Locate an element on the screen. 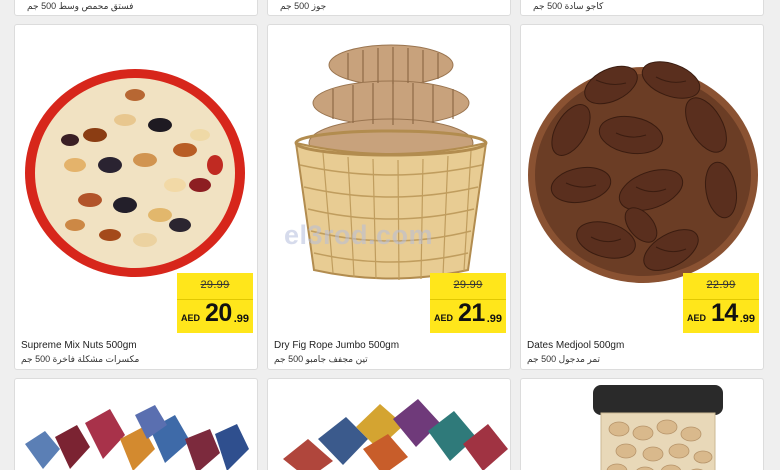 The height and width of the screenshot is (470, 780). product-arabic-name: تمر مدجول 500 جم is located at coordinates (564, 359).